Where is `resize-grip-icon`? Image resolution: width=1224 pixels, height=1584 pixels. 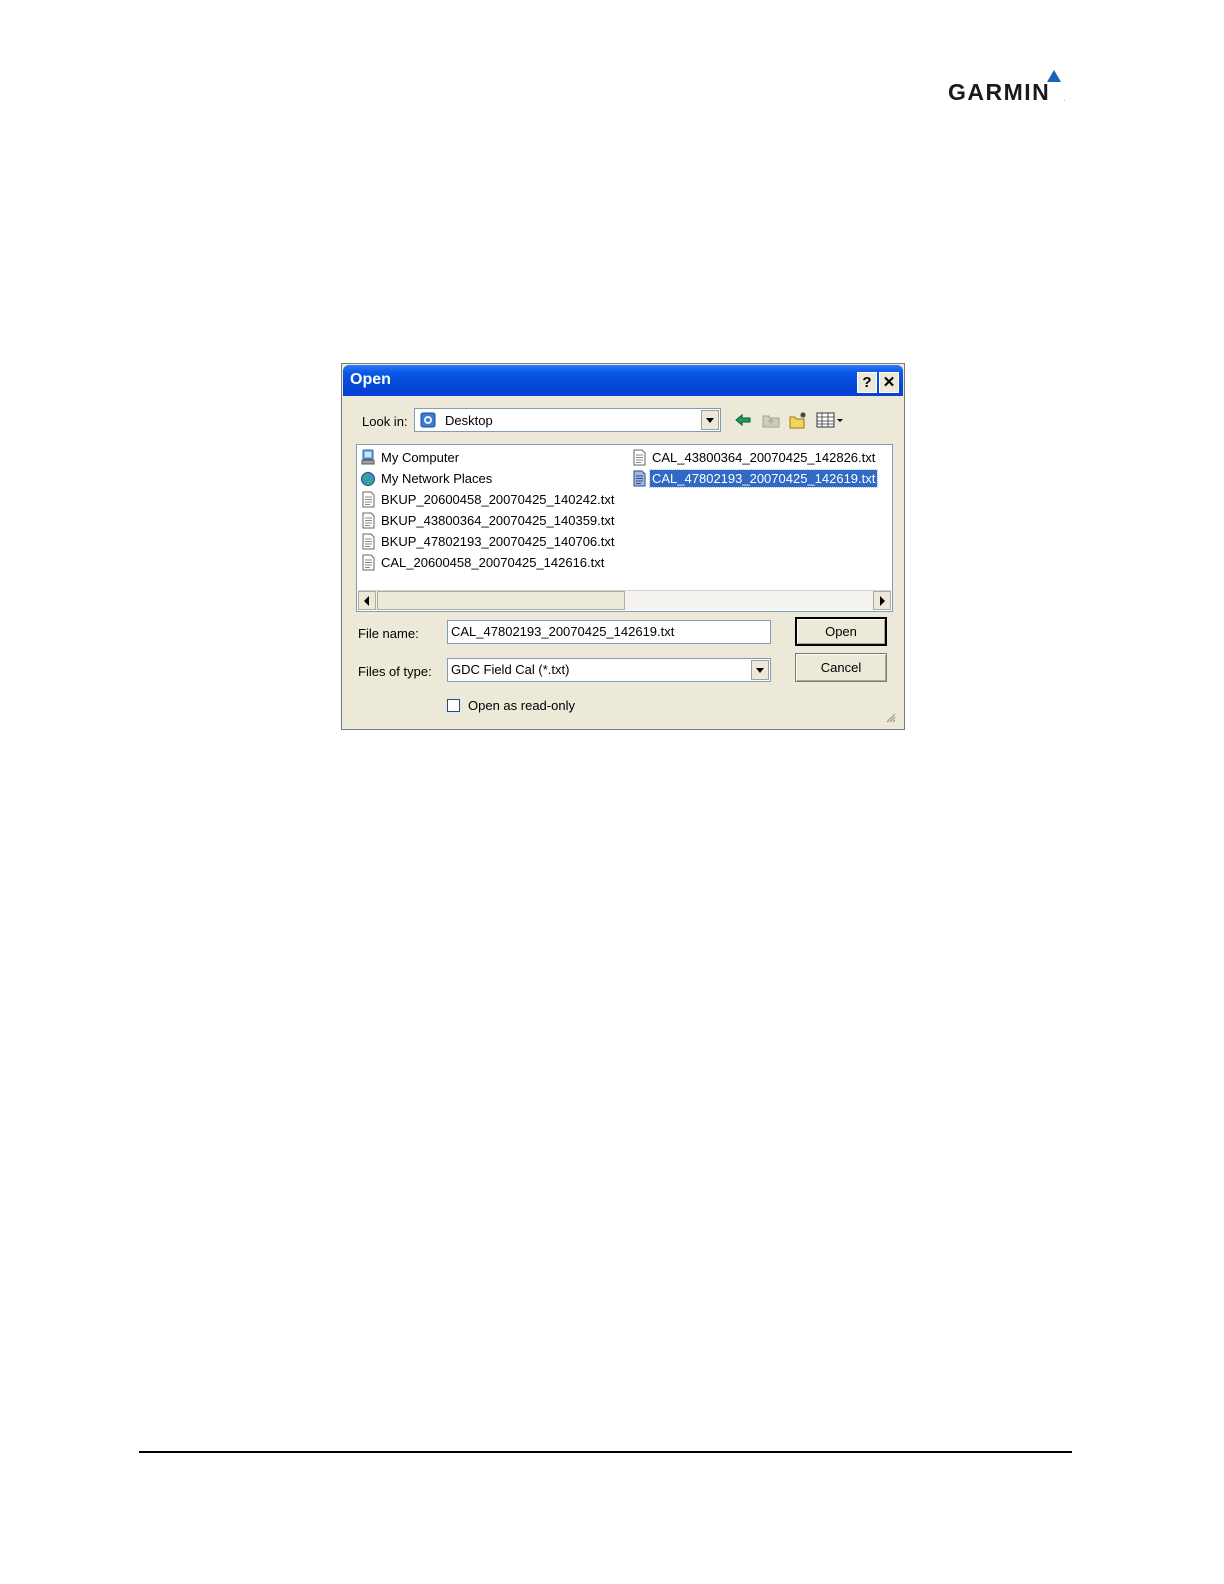 resize-grip-icon is located at coordinates (890, 717).